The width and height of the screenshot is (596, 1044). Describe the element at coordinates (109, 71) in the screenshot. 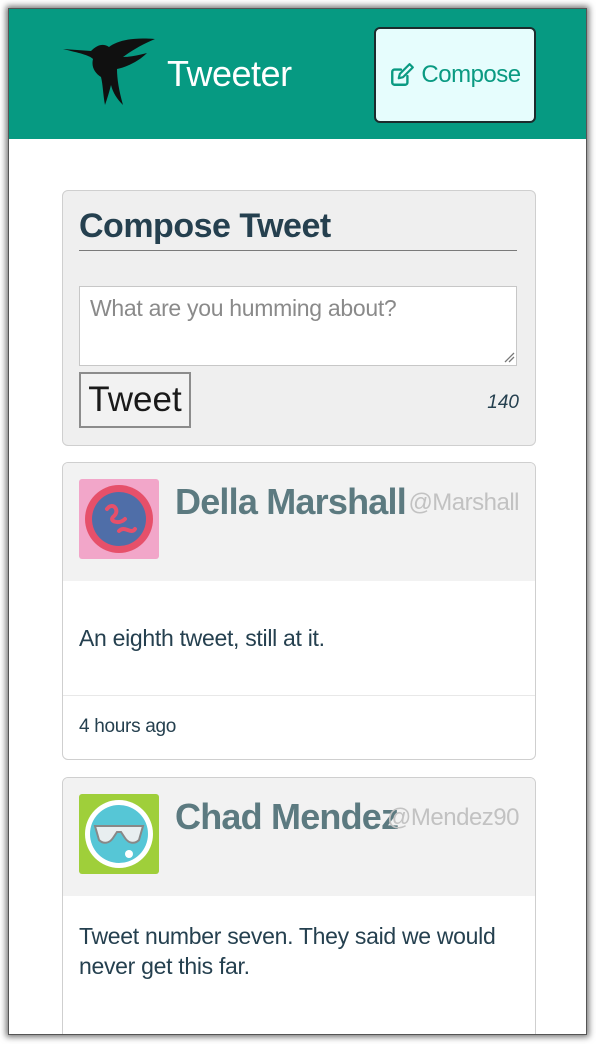

I see `hummingbird-icon` at that location.